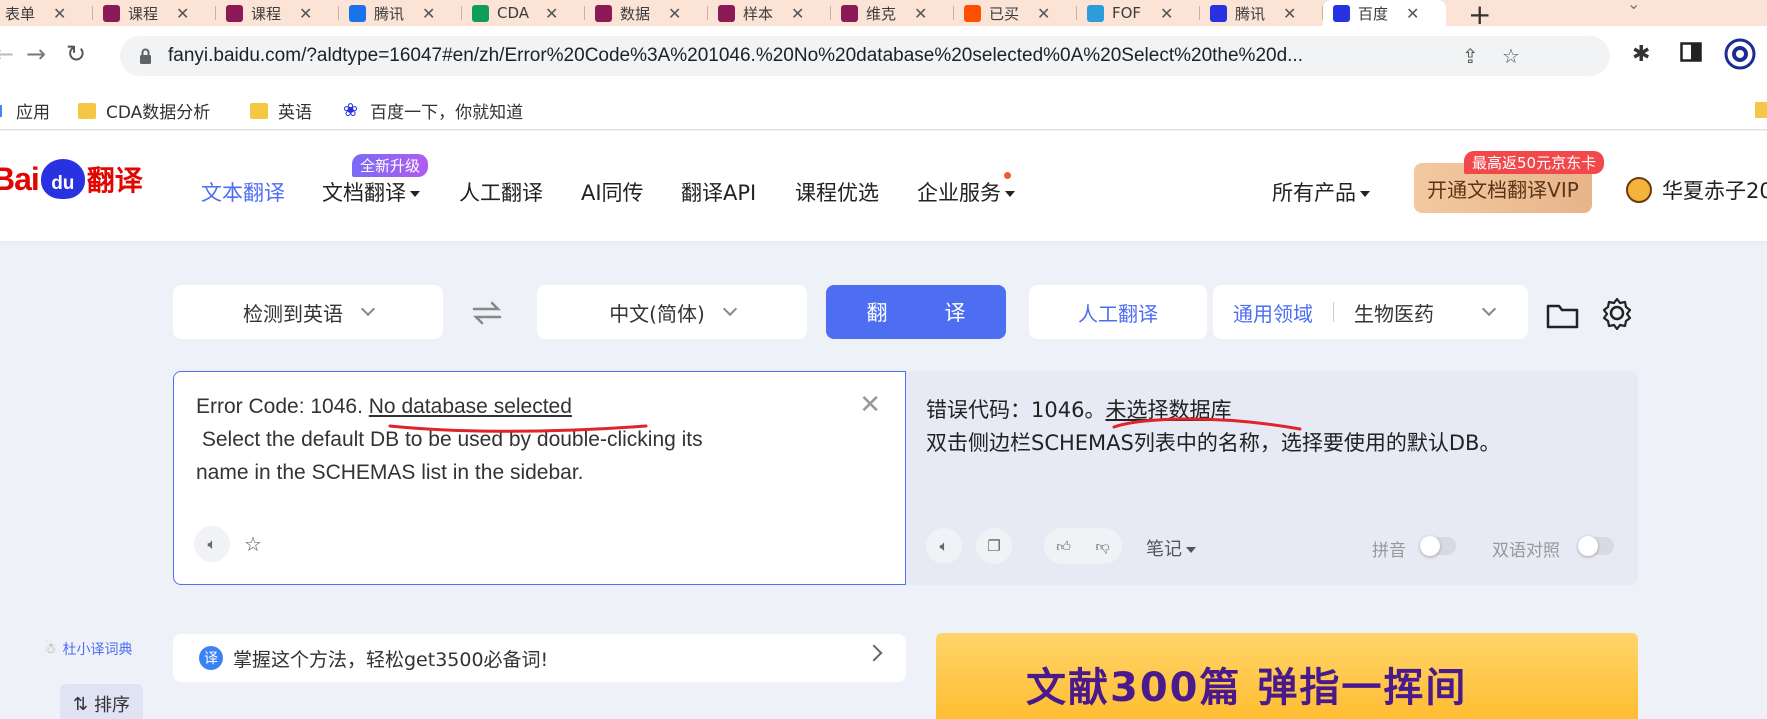 This screenshot has height=719, width=1767. I want to click on tab-search-icon: ⌄, so click(1633, 6).